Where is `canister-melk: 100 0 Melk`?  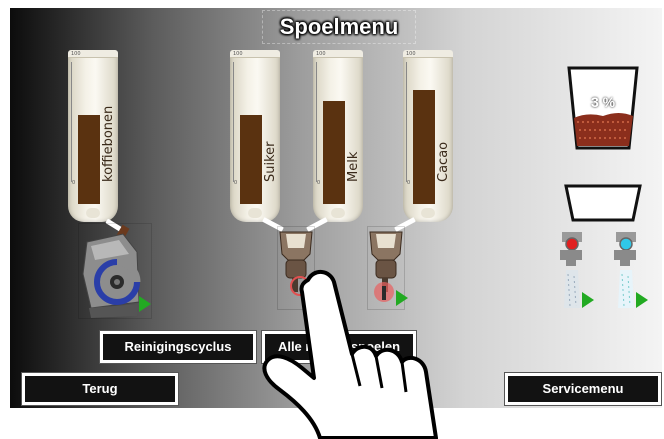
canister-melk: 100 0 Melk is located at coordinates (338, 136).